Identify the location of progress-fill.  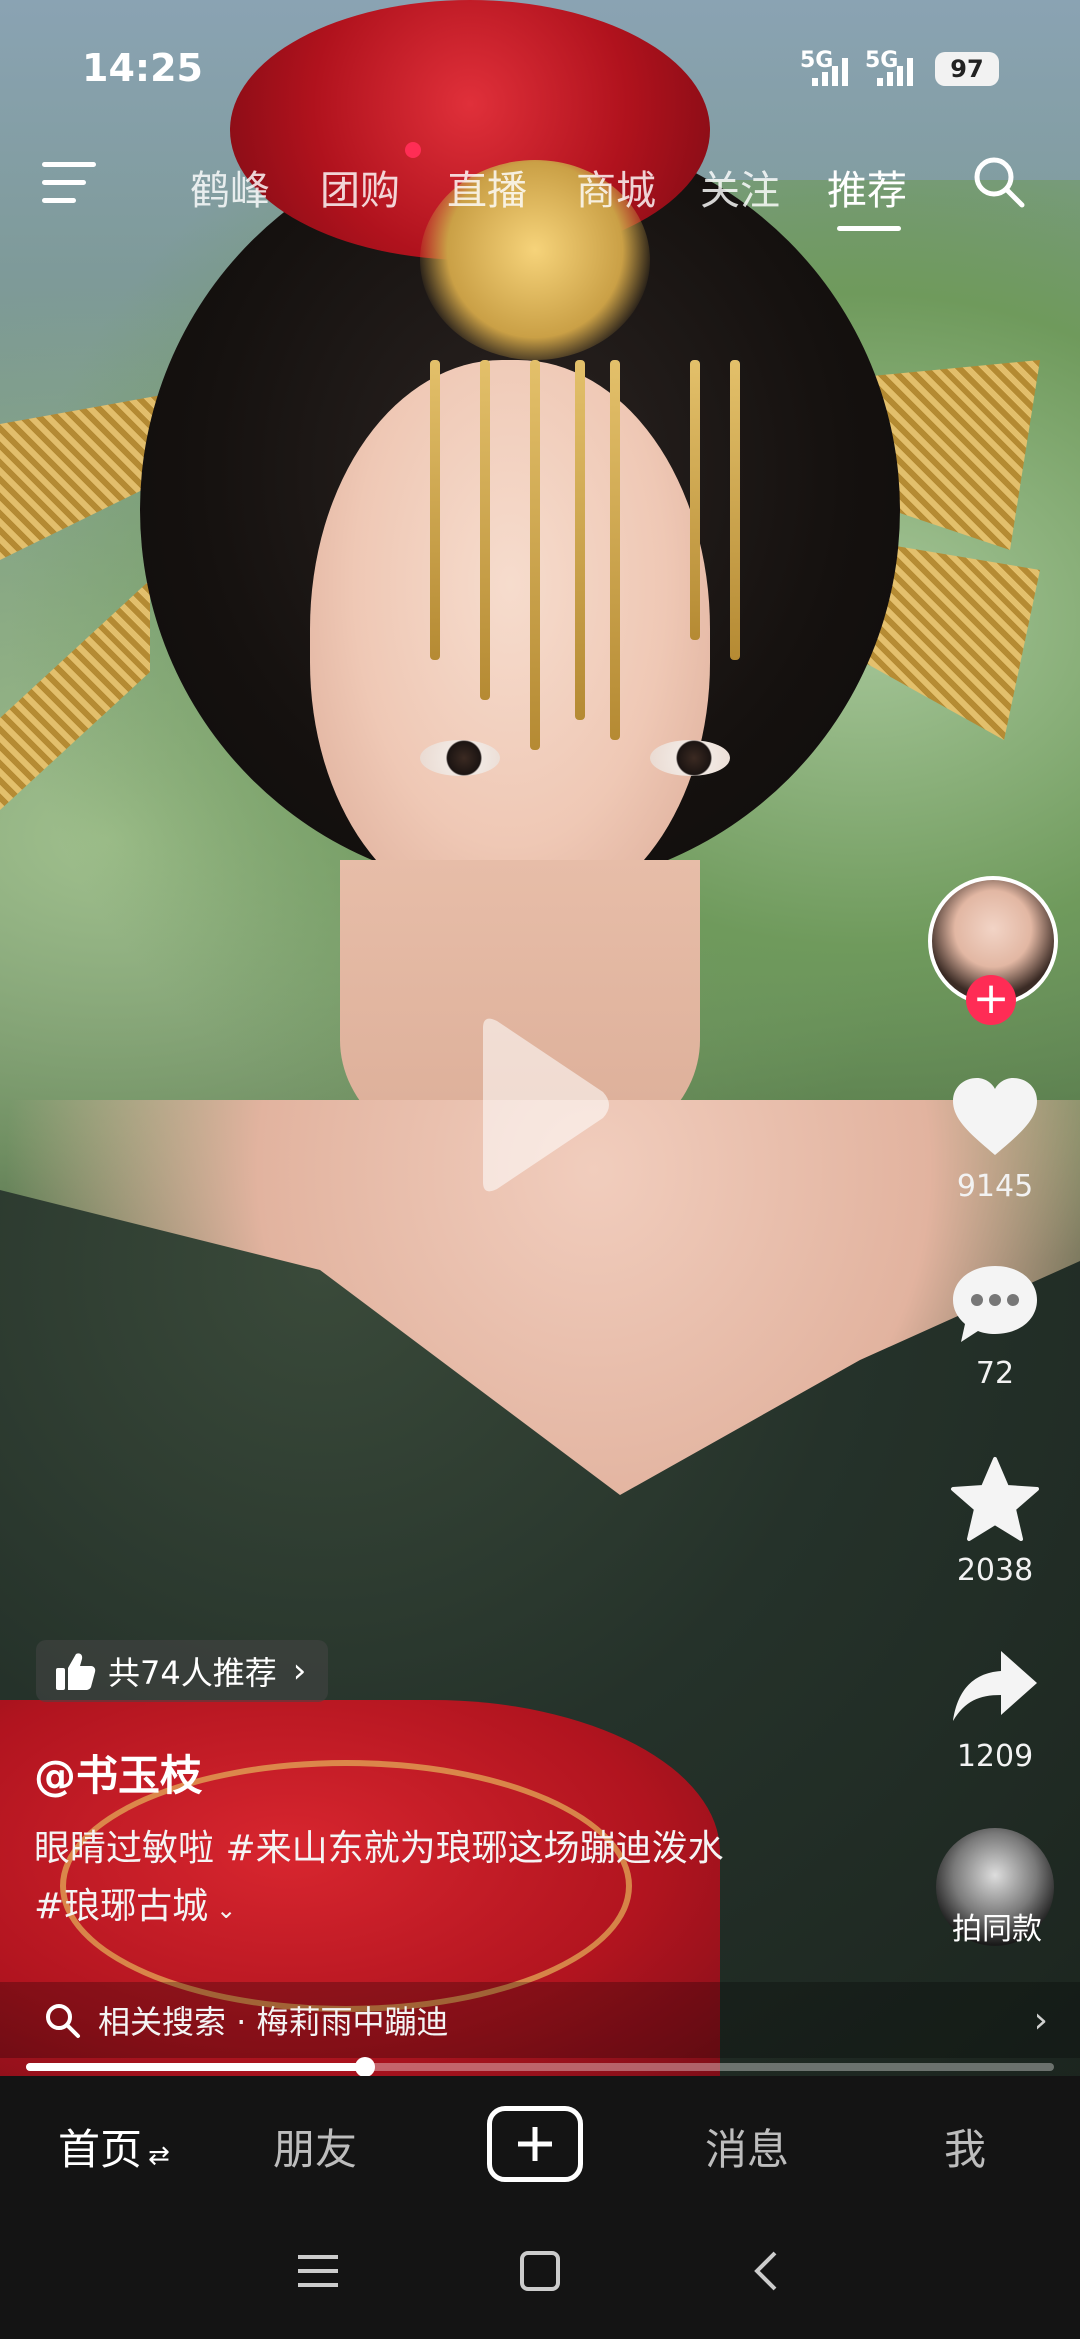
(196, 2067).